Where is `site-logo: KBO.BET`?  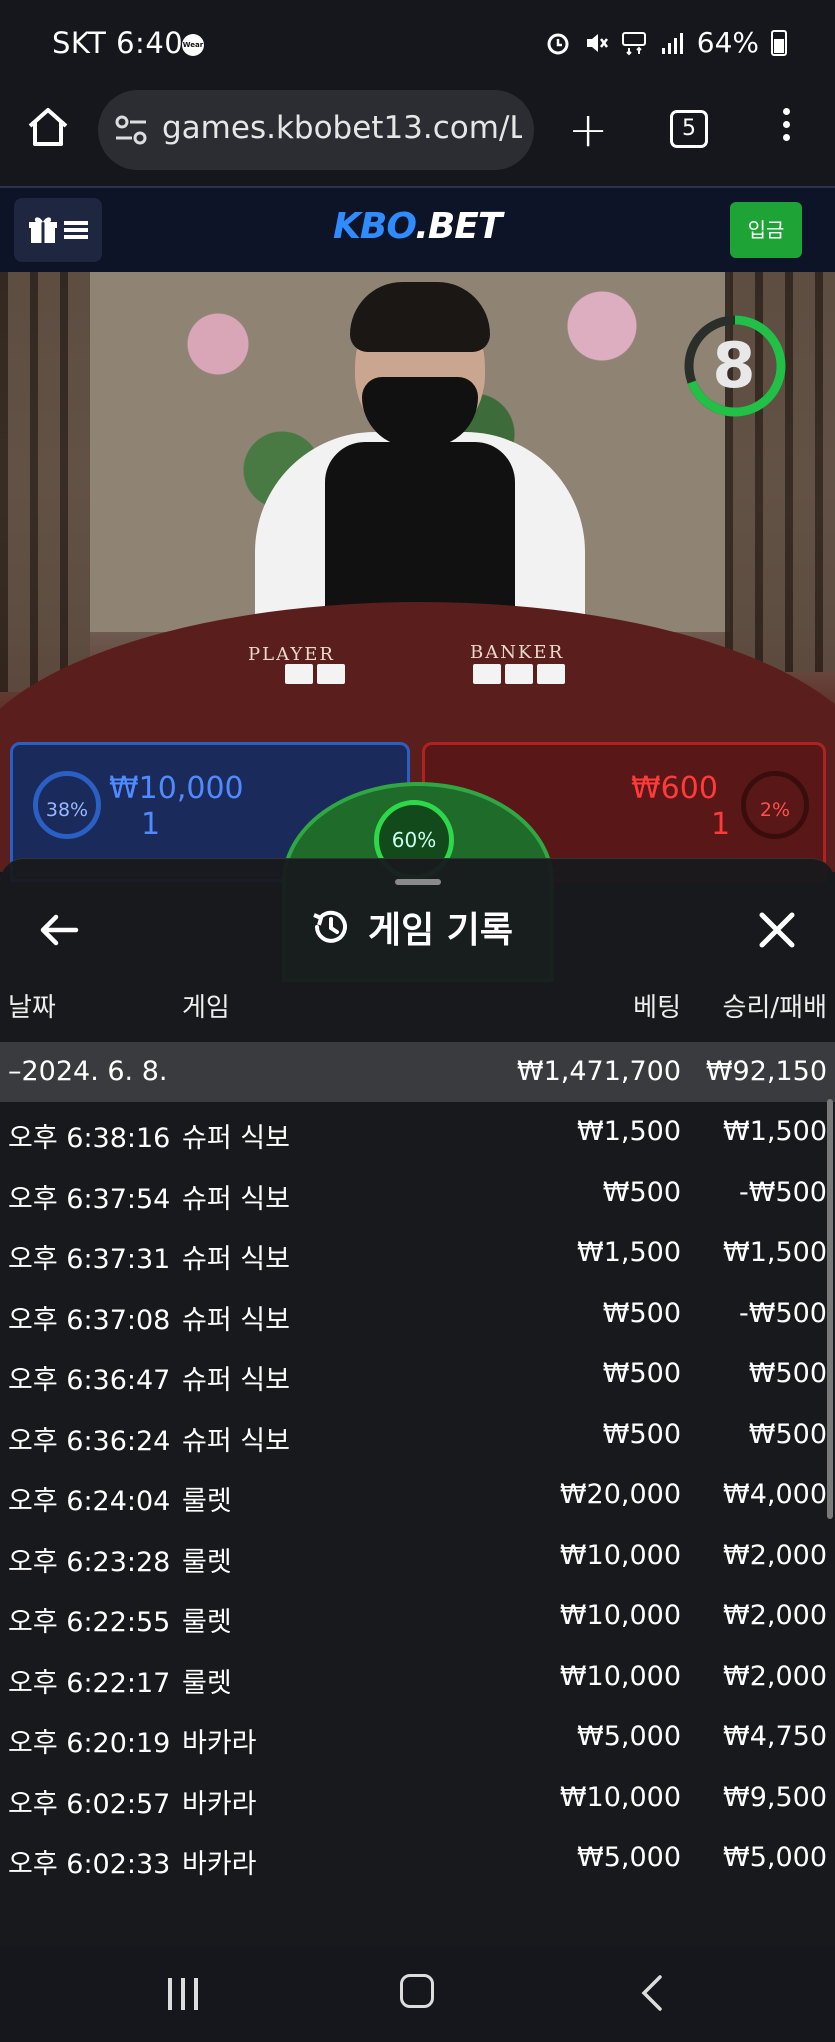
site-logo: KBO.BET is located at coordinates (417, 226).